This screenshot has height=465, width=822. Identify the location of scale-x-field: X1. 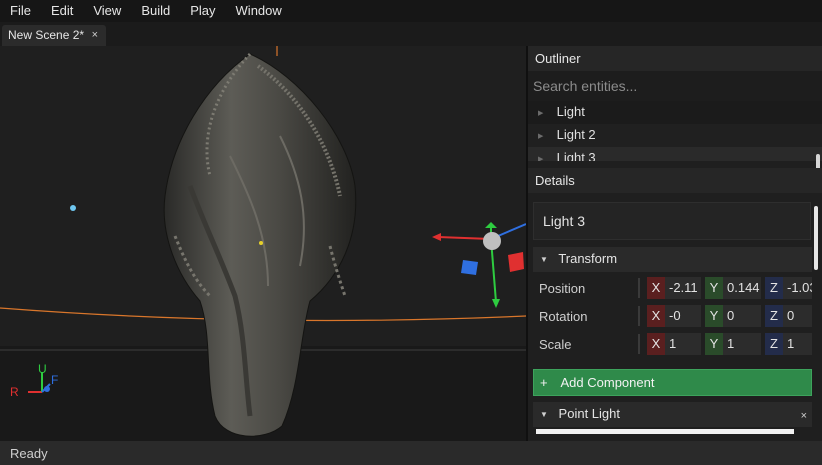
(674, 344).